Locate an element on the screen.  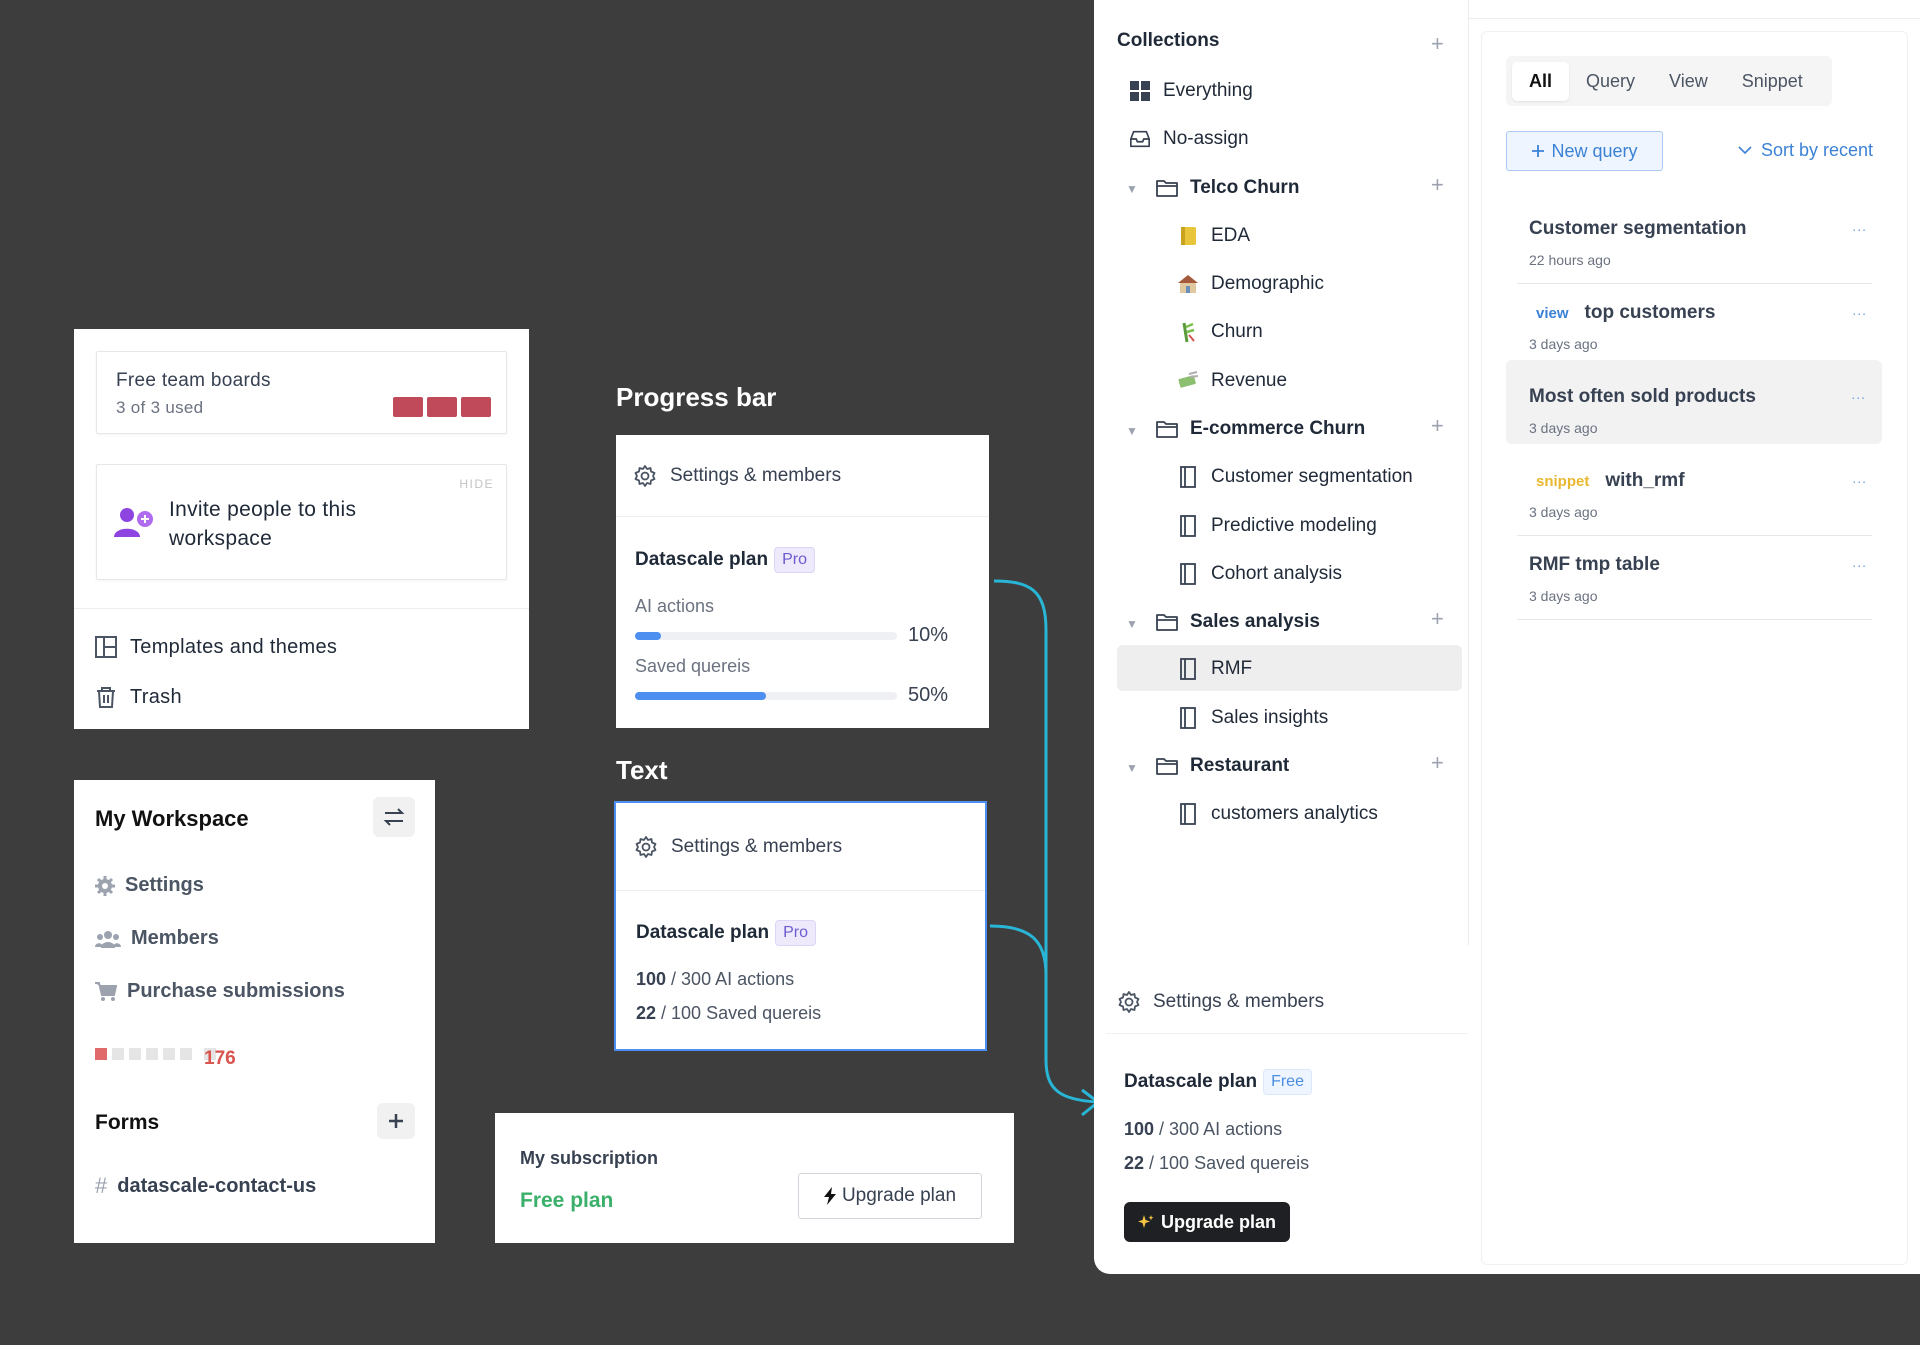
item-label: EDA is located at coordinates (1231, 235).